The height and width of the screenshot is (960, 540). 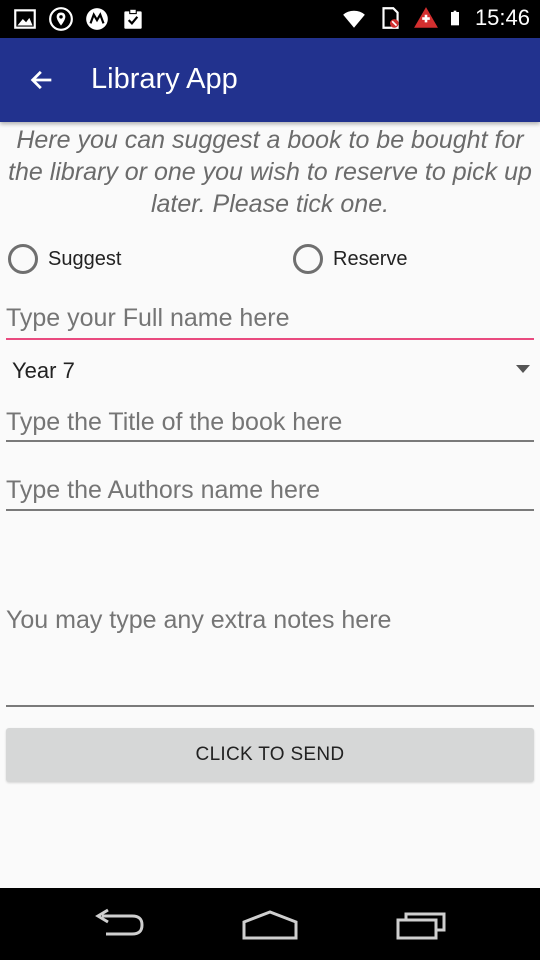 I want to click on clipboard-check-icon, so click(x=133, y=18).